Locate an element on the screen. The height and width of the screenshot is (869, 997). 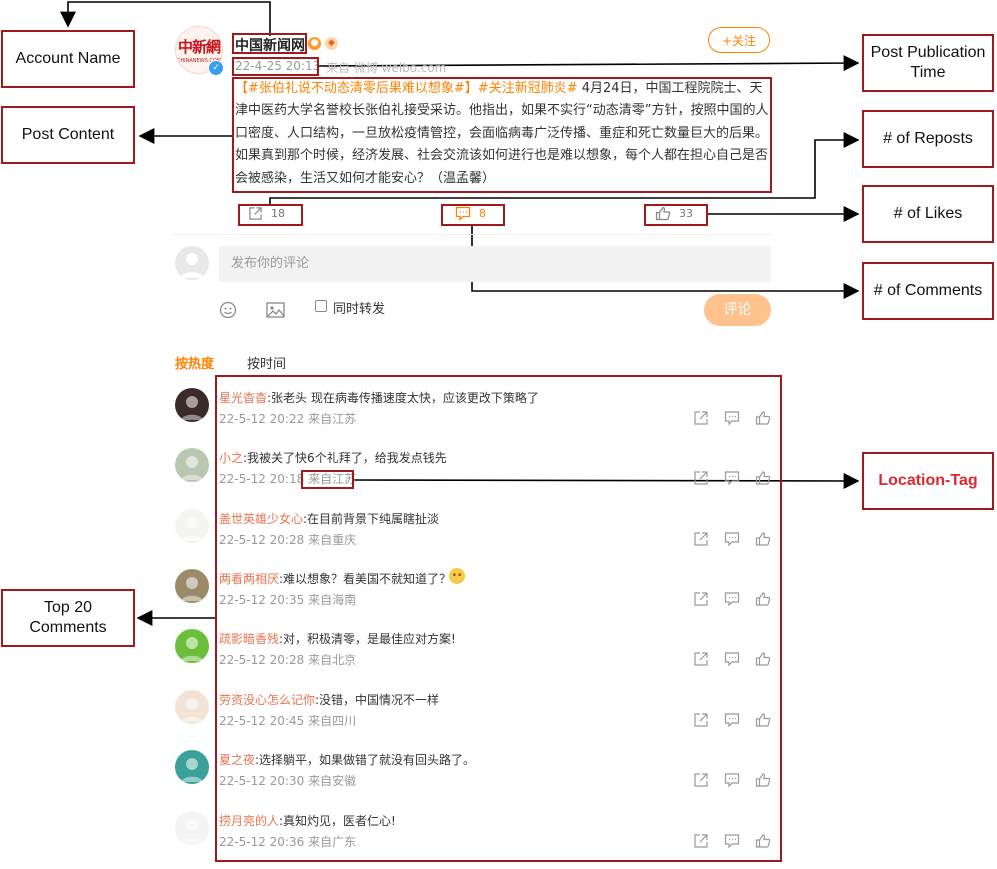
current-user-avatar is located at coordinates (192, 263).